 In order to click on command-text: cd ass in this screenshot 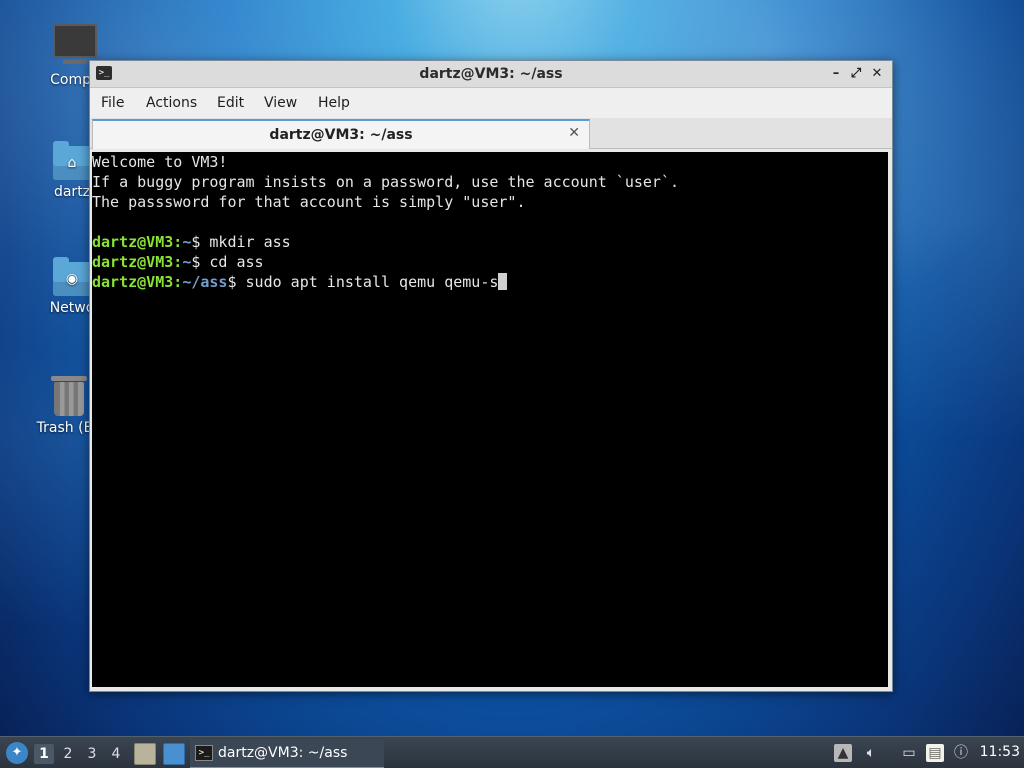, I will do `click(236, 262)`.